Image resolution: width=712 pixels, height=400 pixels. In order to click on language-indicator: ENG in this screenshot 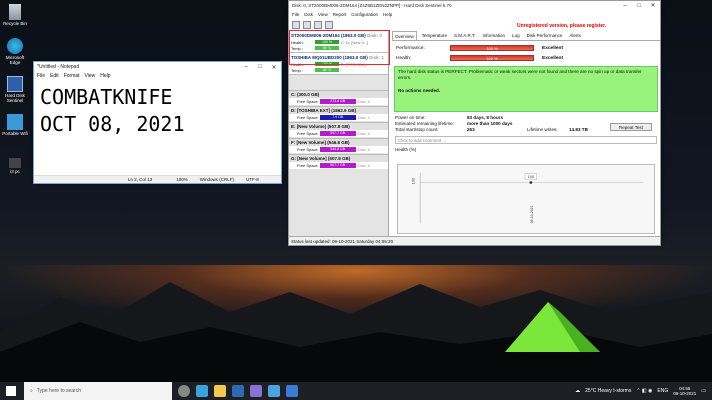, I will do `click(662, 391)`.